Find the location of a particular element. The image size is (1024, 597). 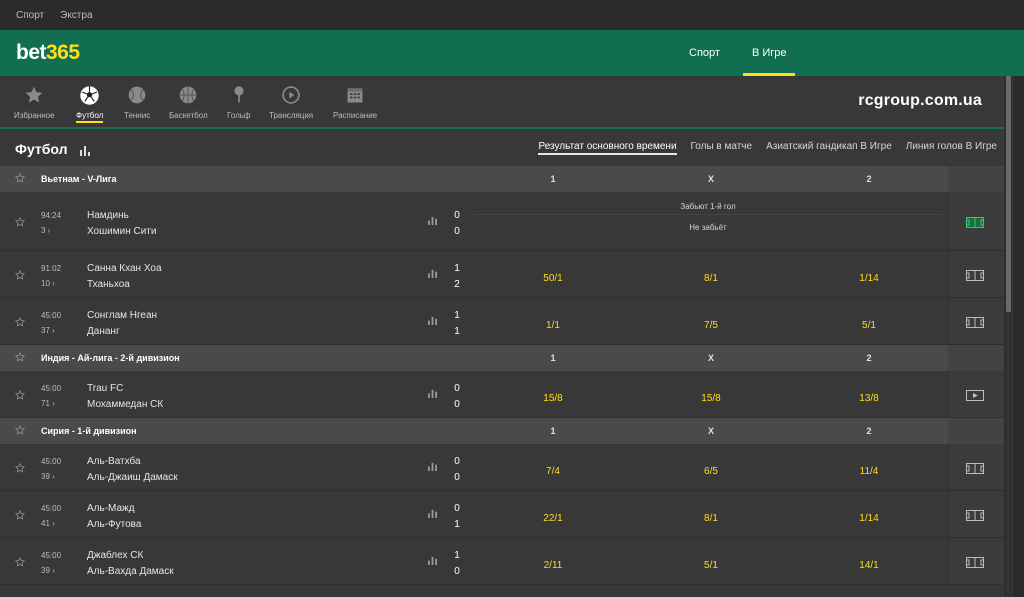

tab-goal-line: Линия голов В Игре is located at coordinates (951, 147).